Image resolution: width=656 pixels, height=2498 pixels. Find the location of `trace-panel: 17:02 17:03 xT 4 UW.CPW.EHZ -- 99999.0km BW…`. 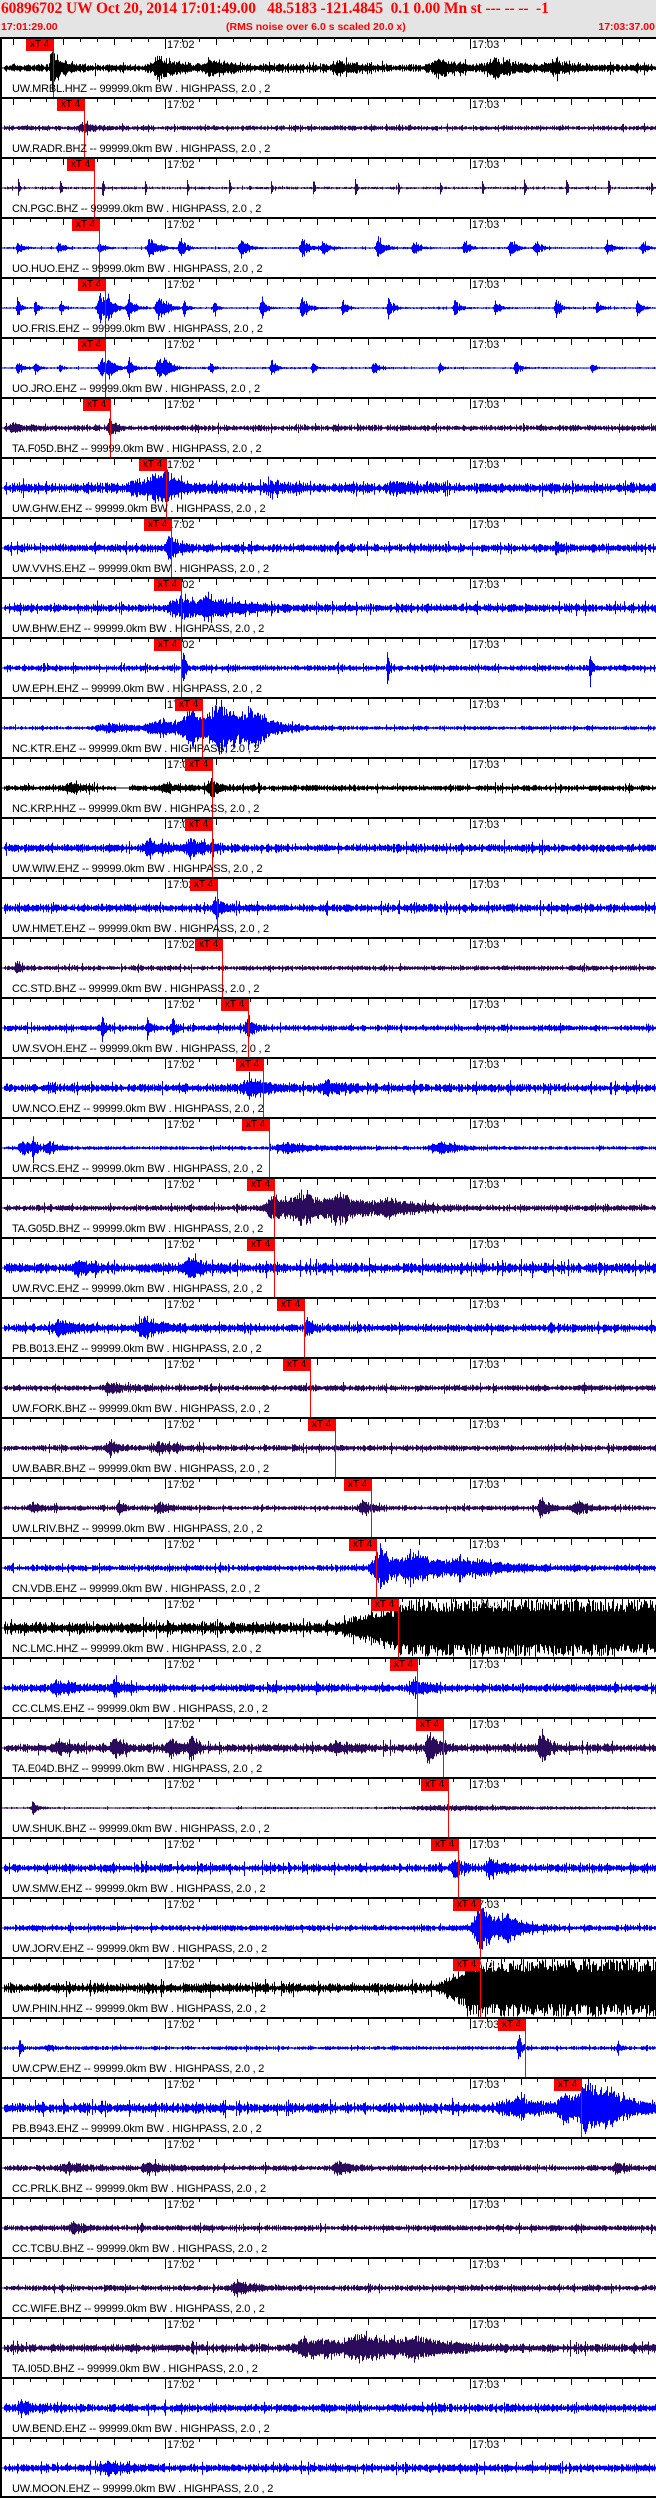

trace-panel: 17:02 17:03 xT 4 UW.CPW.EHZ -- 99999.0km BW… is located at coordinates (329, 2047).